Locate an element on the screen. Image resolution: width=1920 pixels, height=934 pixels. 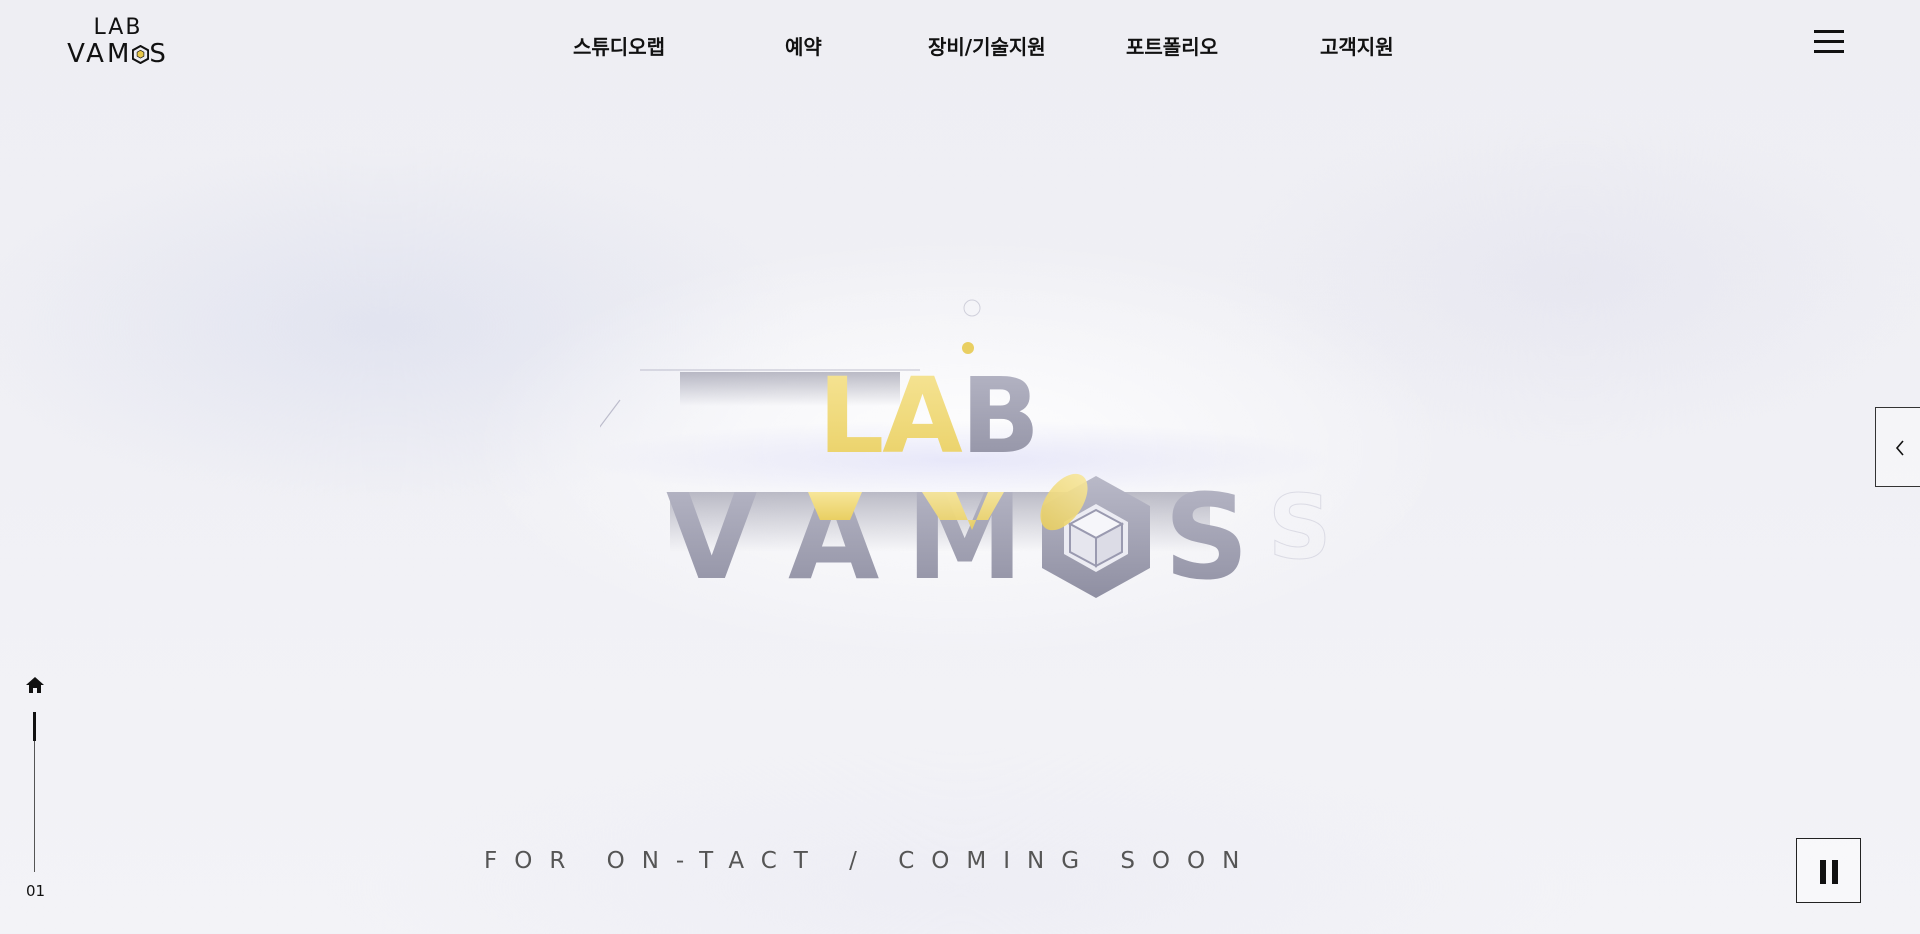
hero-letter-a2: A is located at coordinates (833, 537).